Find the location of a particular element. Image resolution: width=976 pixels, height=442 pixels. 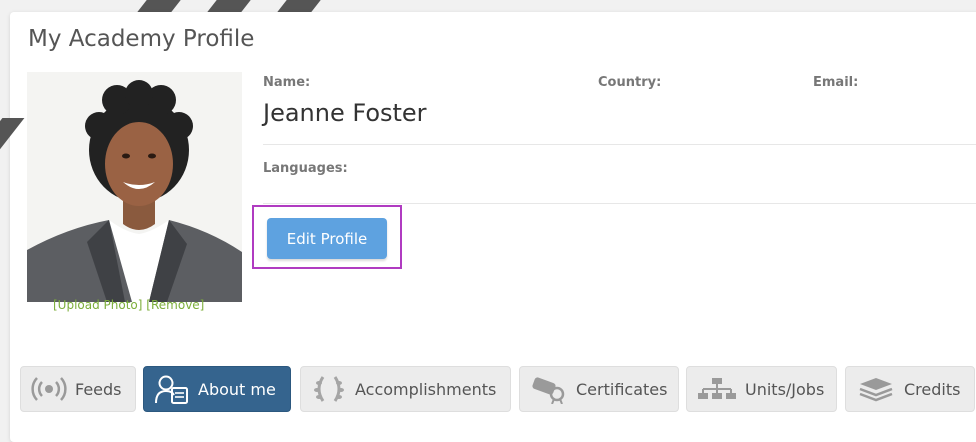

tab-label: Units/Jobs is located at coordinates (785, 389).